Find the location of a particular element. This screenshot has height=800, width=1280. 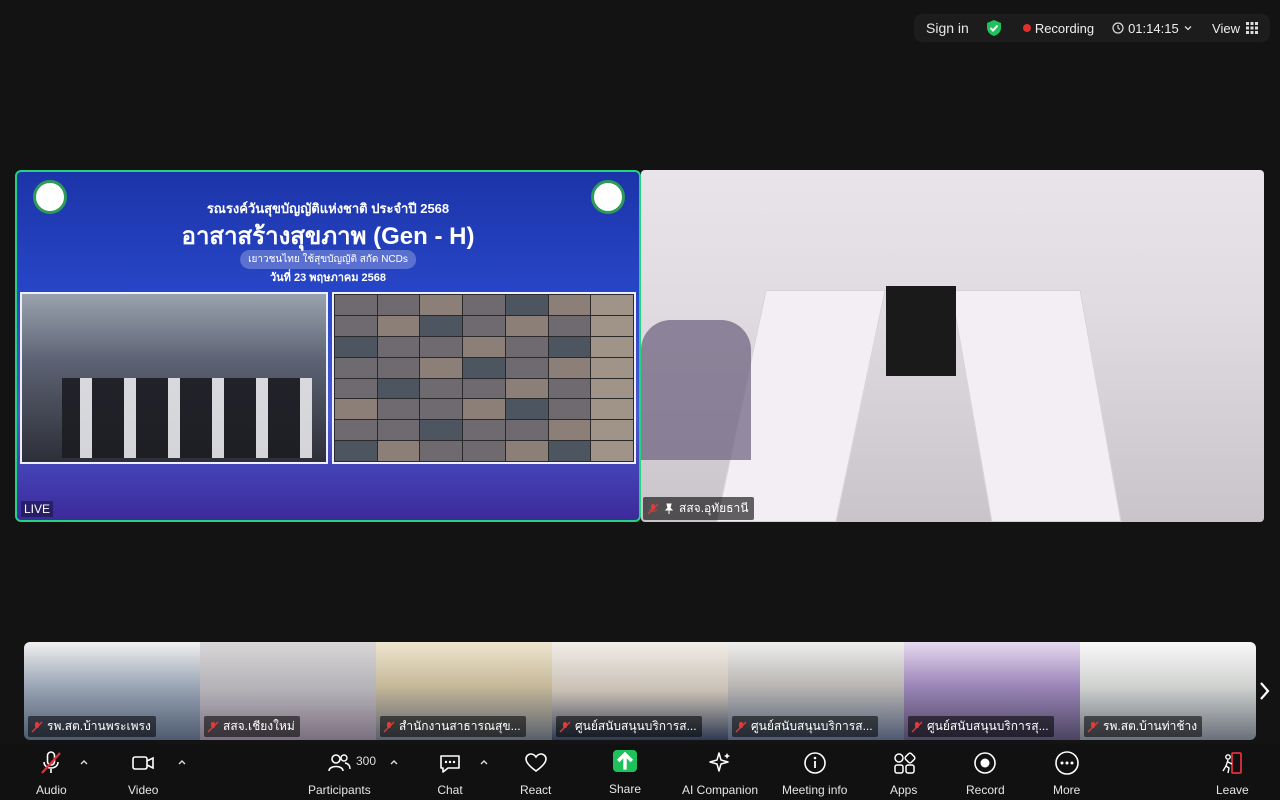

timer-value: 01:14:15 is located at coordinates (1153, 28).